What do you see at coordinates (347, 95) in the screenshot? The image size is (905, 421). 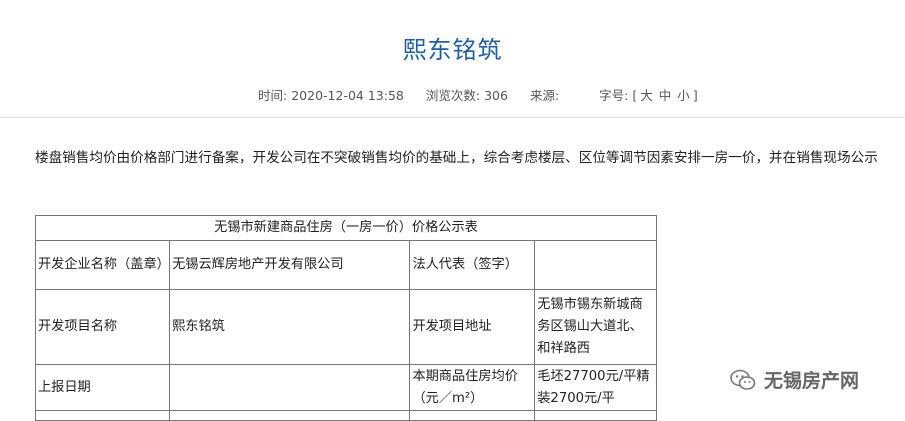 I see `time-value: 2020-12-04 13:58` at bounding box center [347, 95].